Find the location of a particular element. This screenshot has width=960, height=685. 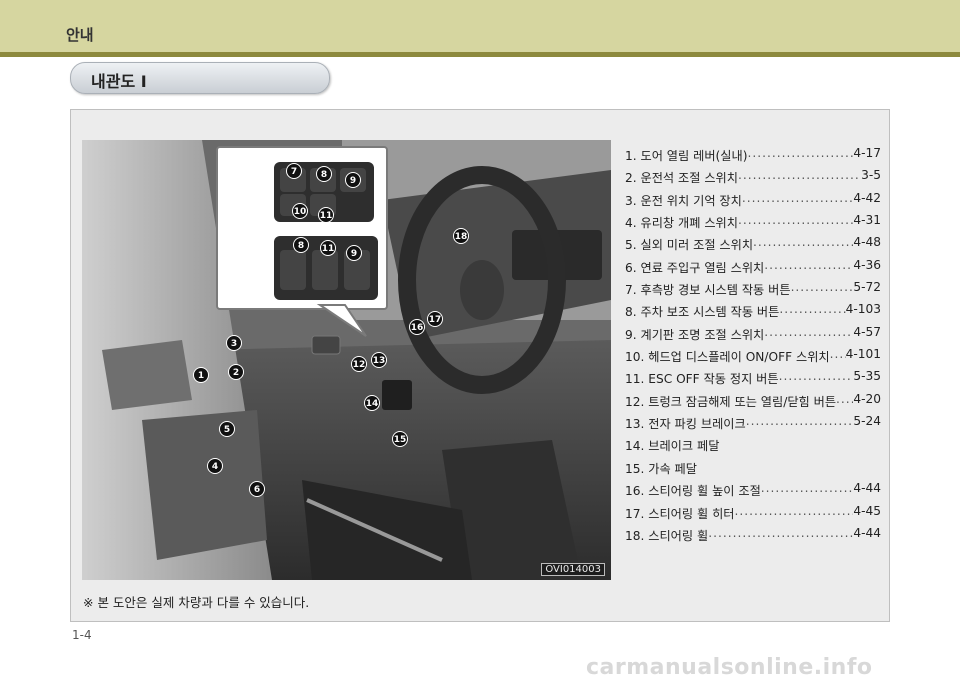

legend-item: 9. 계기판 조명 조절 스위치 4-57 is located at coordinates (753, 336).